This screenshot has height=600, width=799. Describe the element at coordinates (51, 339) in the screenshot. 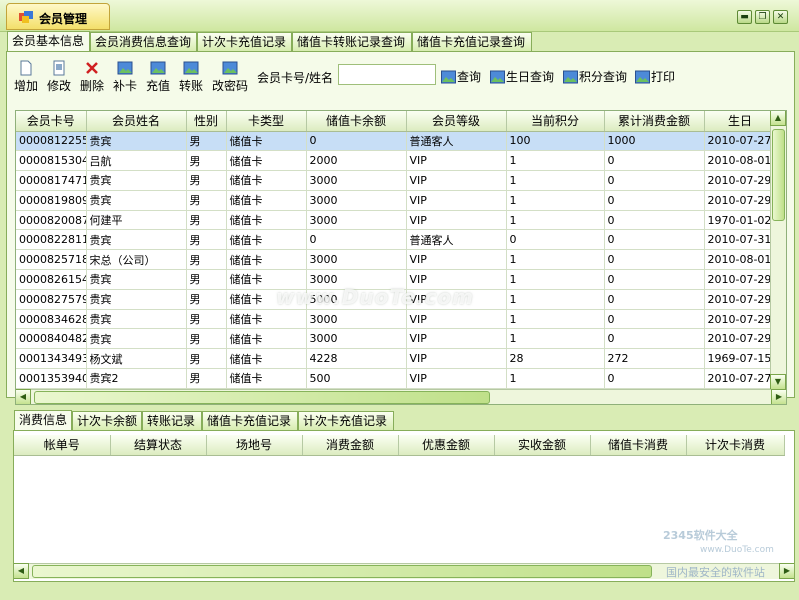

I see `table-cell: 0000840482` at that location.